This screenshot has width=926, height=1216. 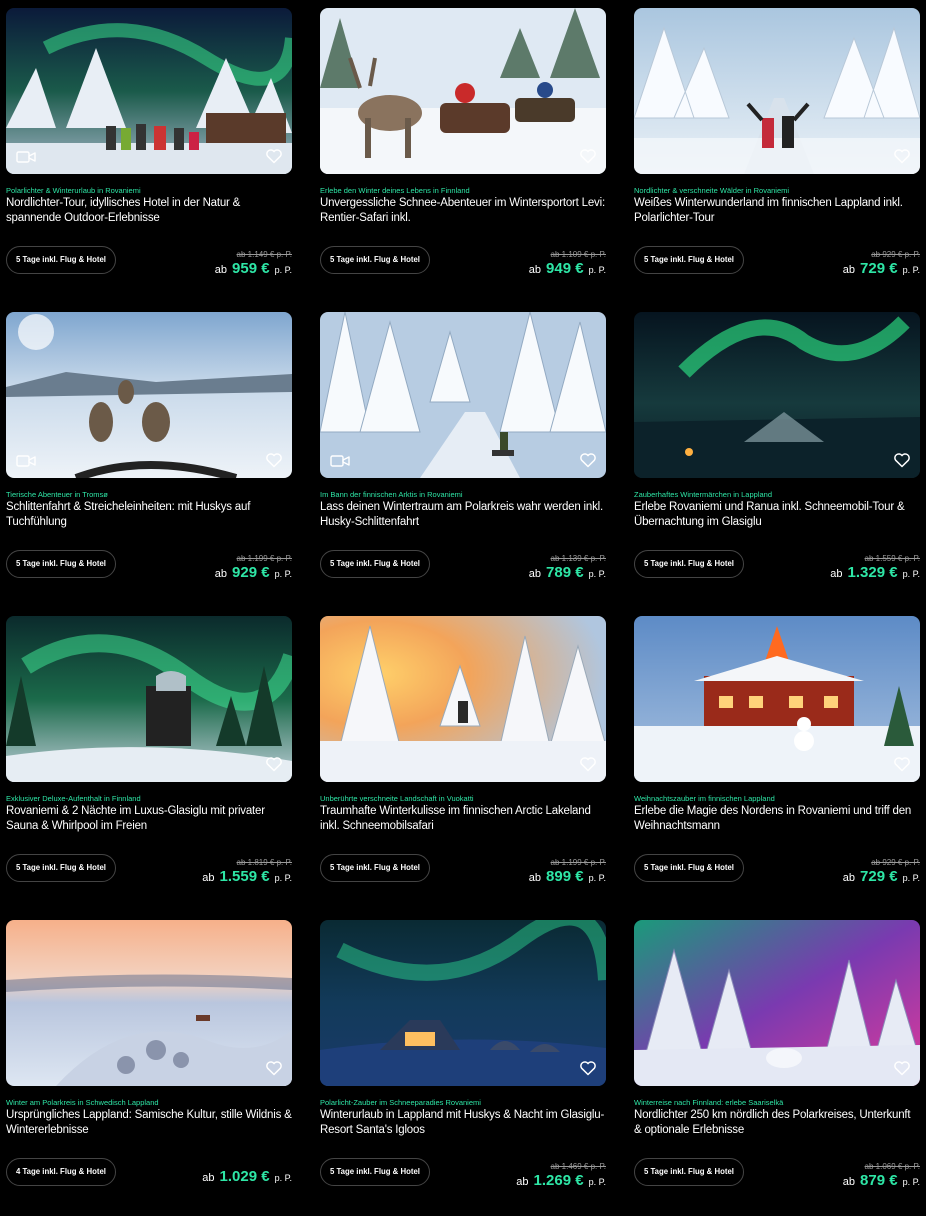 What do you see at coordinates (704, 798) in the screenshot?
I see `offer-subtitle: Weihnachtszauber im finnischen Lappland` at bounding box center [704, 798].